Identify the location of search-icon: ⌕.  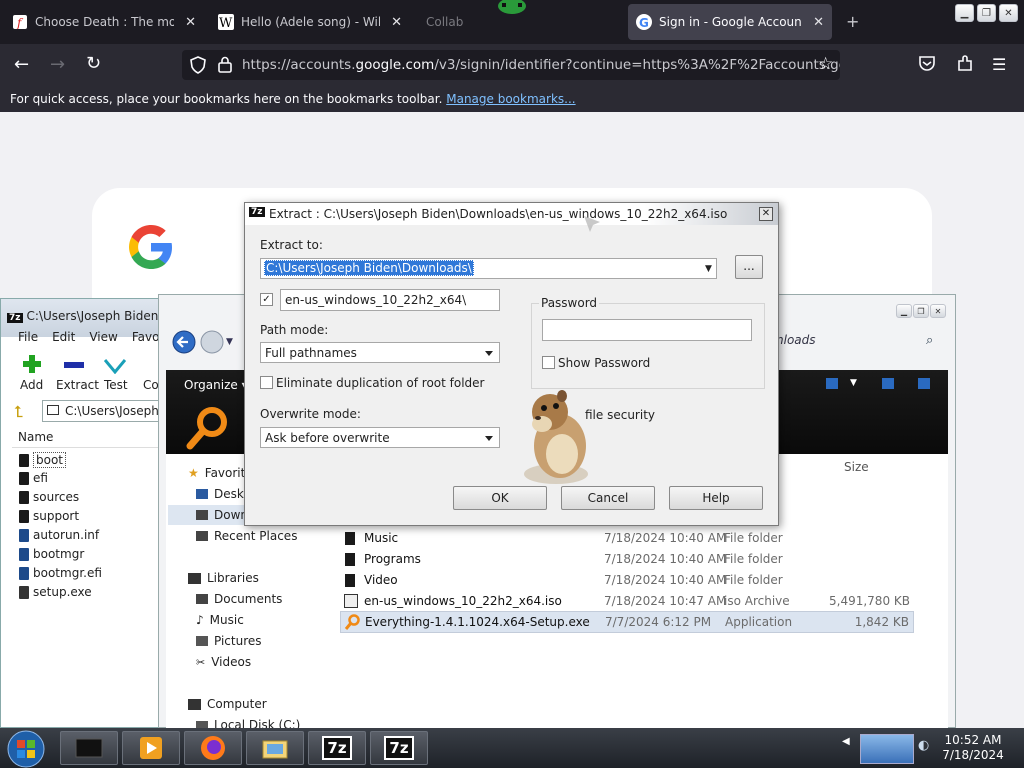
(929, 340).